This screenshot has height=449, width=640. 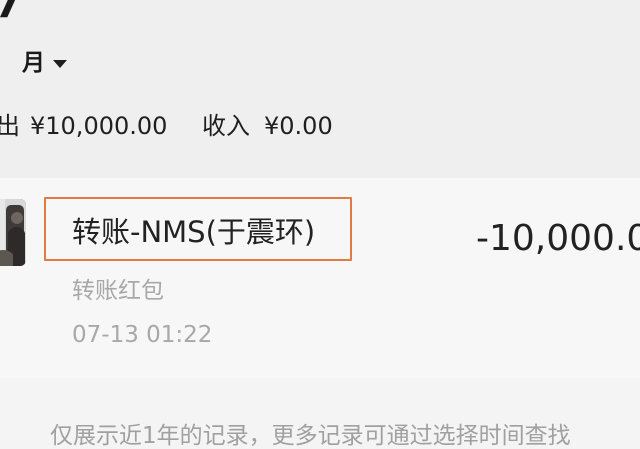 What do you see at coordinates (33, 62) in the screenshot?
I see `month-label: 月` at bounding box center [33, 62].